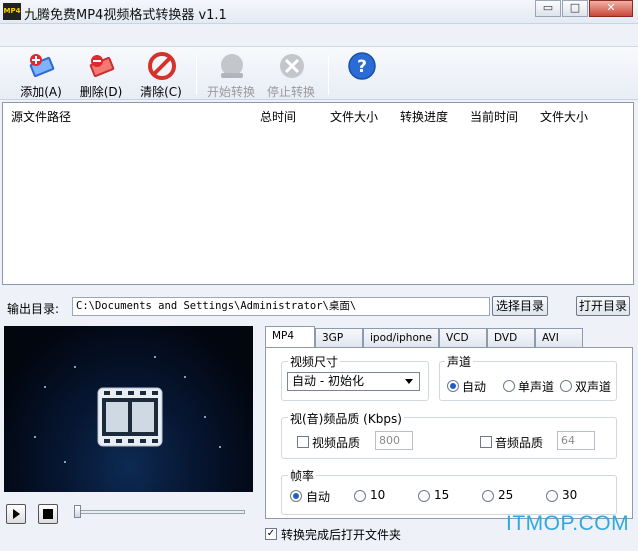 The image size is (638, 551). I want to click on toolbar: 添加(A) 删除(D) 清除(C) 开始转换 停止转换 ?, so click(319, 73).